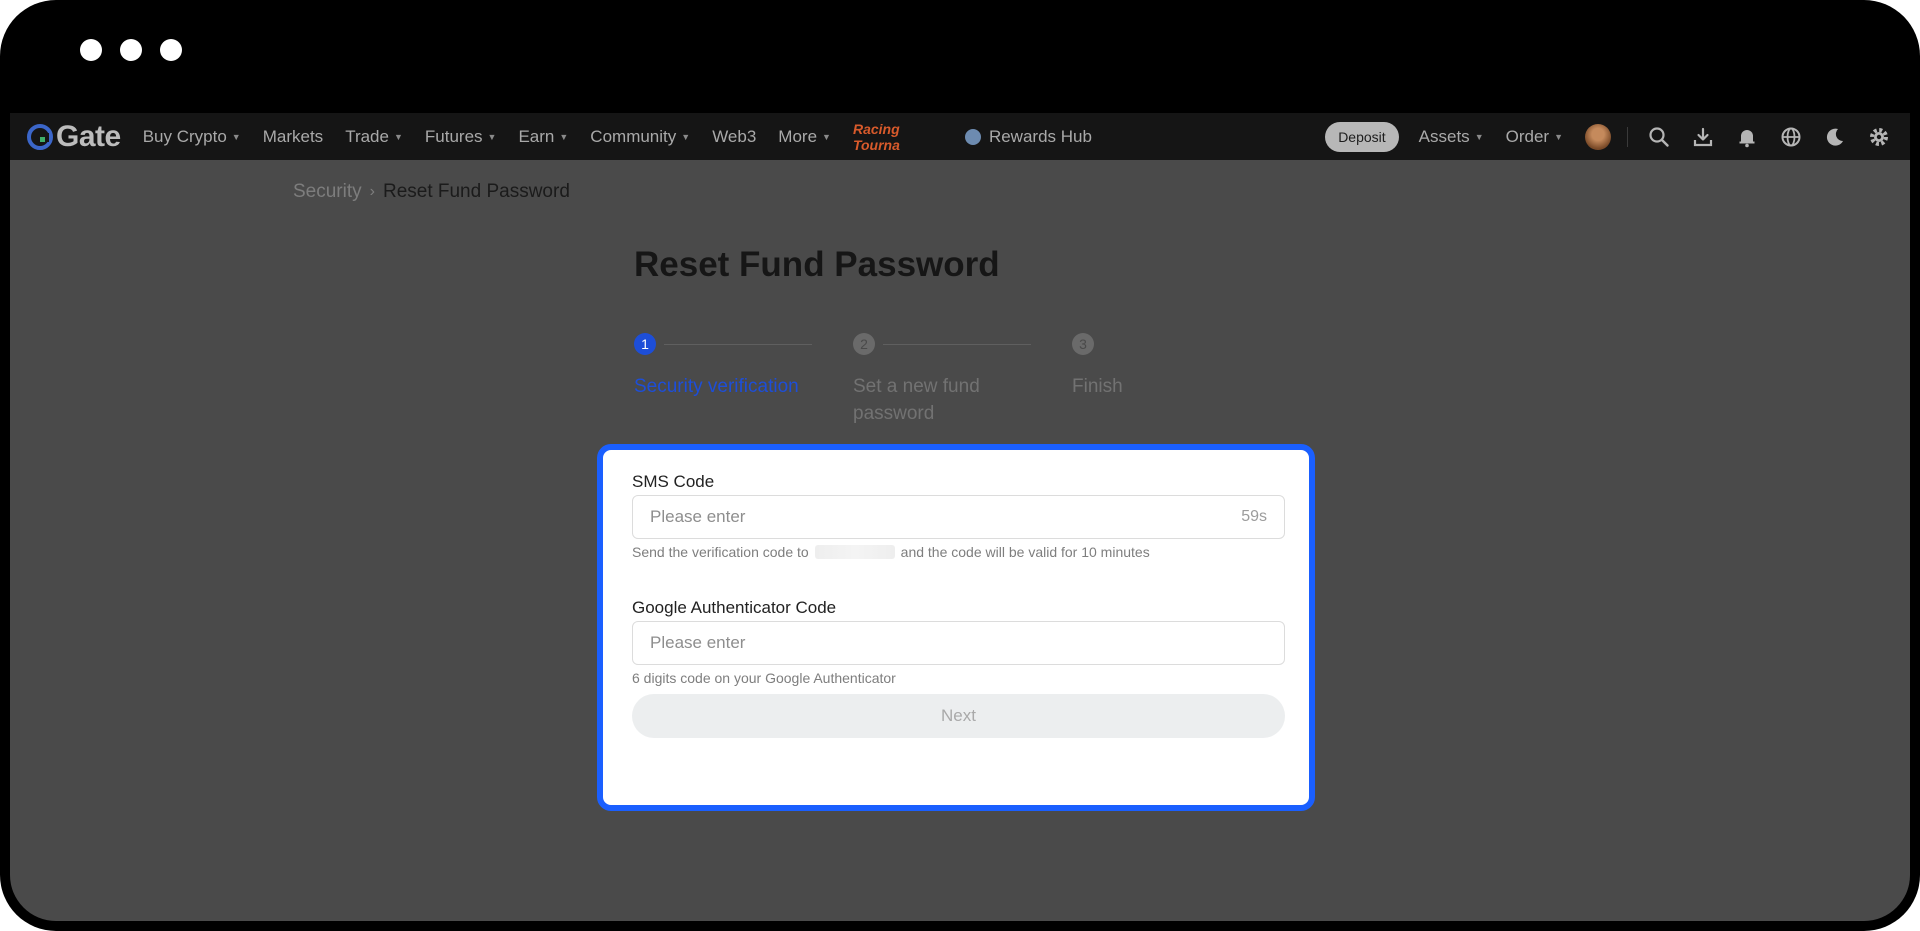 This screenshot has width=1920, height=931. I want to click on google-auth-label: Google Authenticator Code, so click(734, 607).